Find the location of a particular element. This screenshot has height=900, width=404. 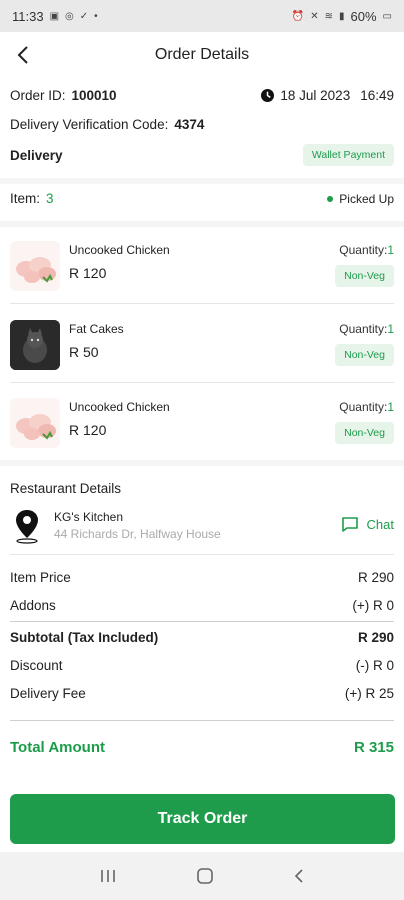

items-label: Item: is located at coordinates (25, 198).